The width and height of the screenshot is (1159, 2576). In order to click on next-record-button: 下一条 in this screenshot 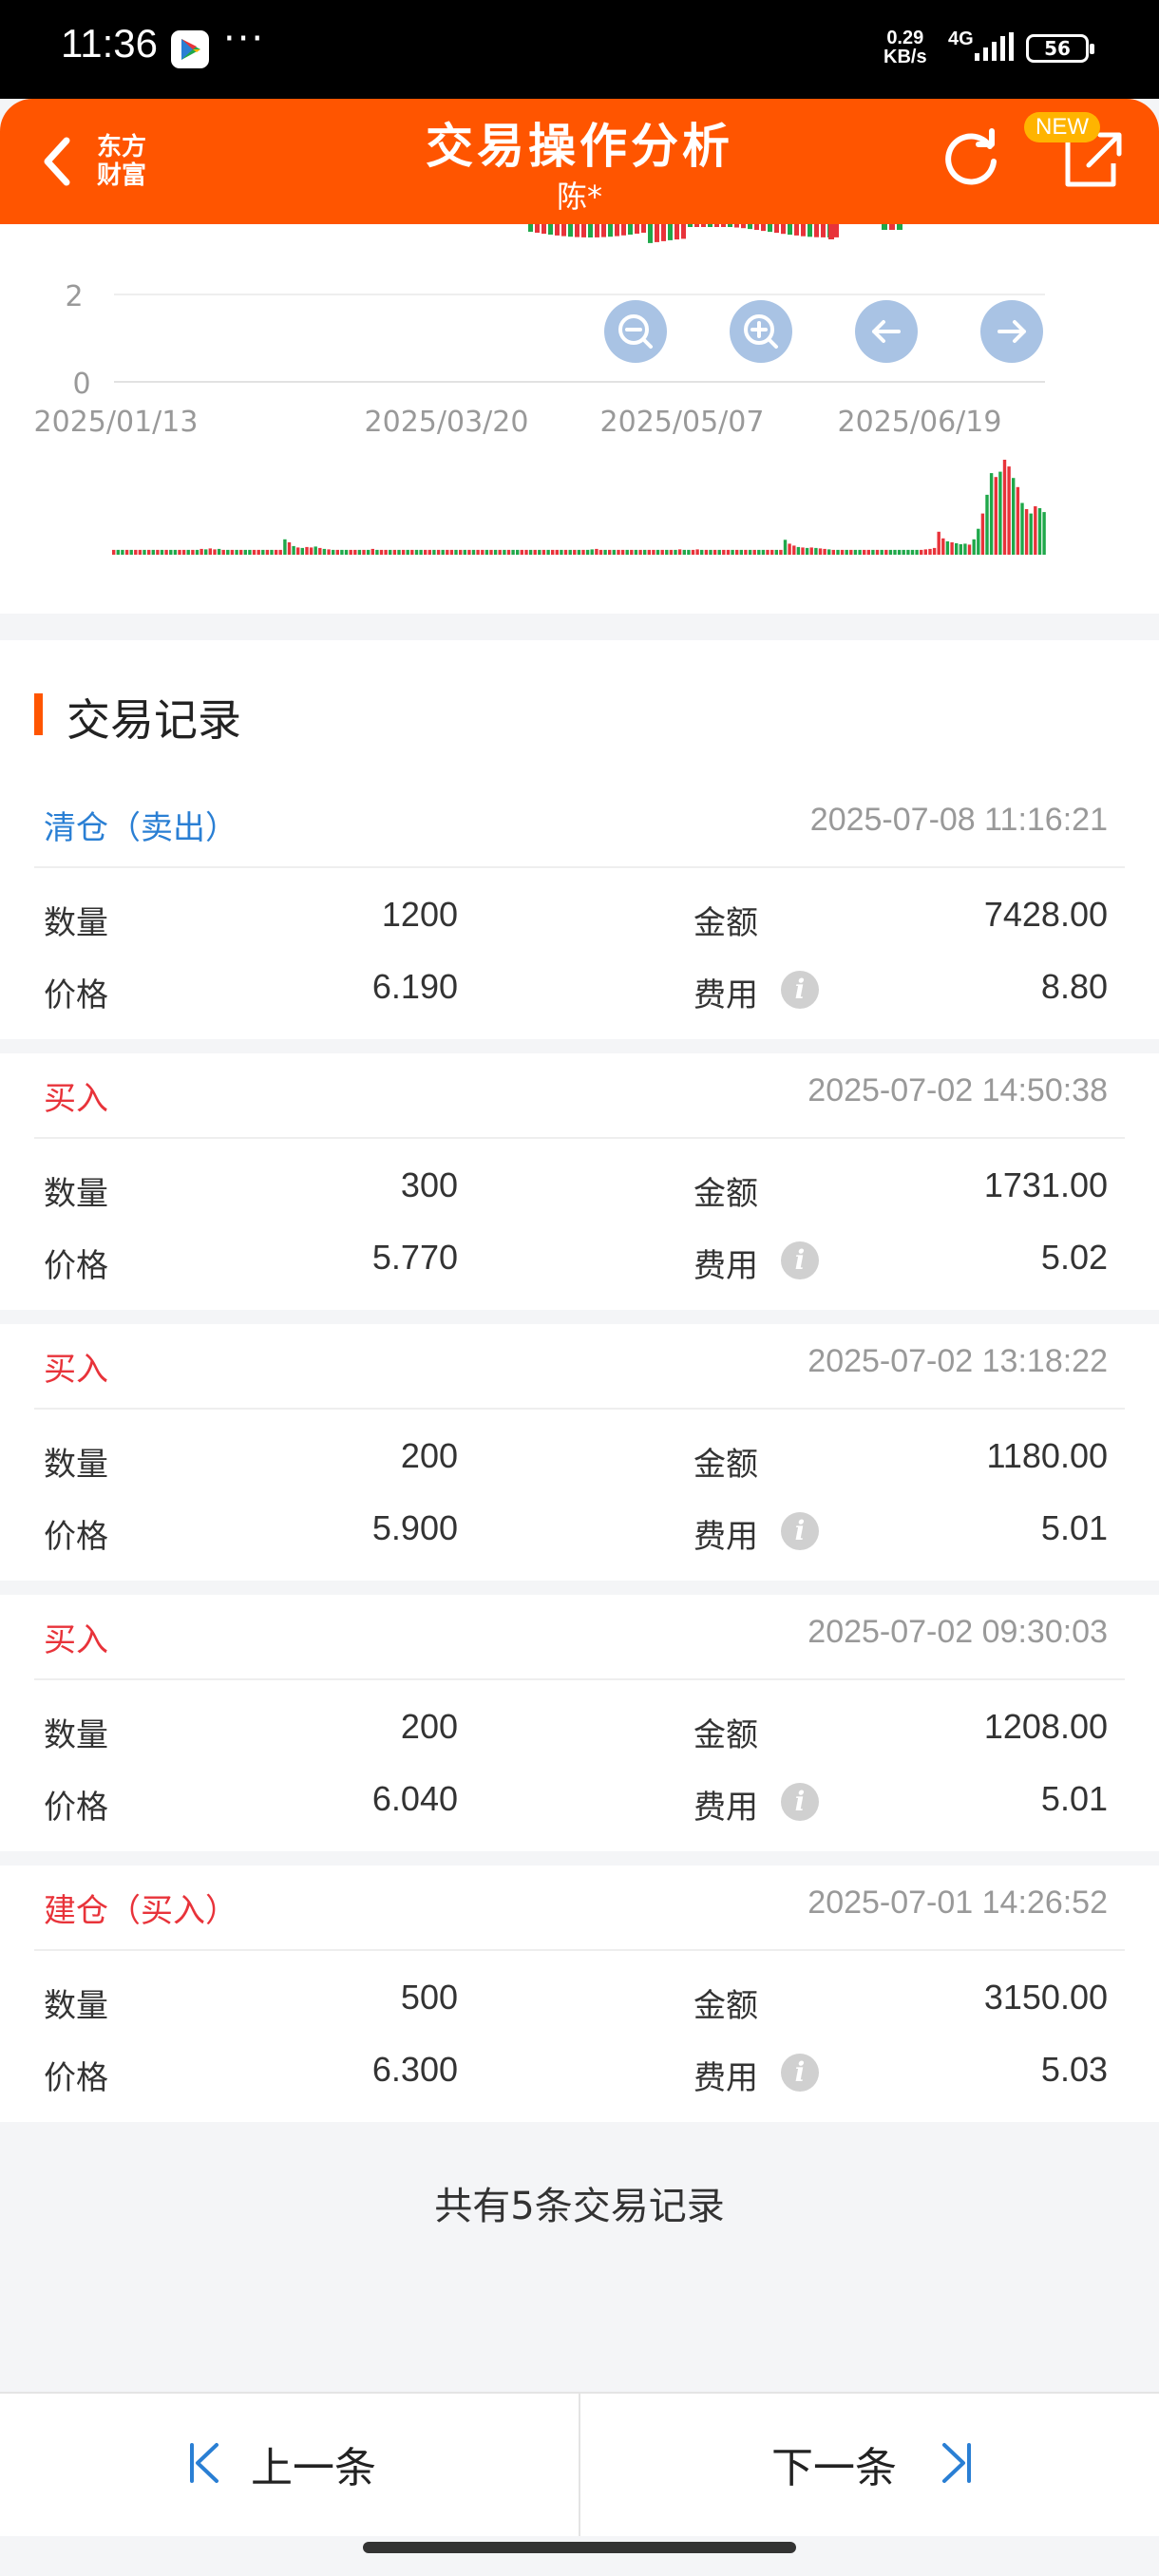, I will do `click(869, 2465)`.